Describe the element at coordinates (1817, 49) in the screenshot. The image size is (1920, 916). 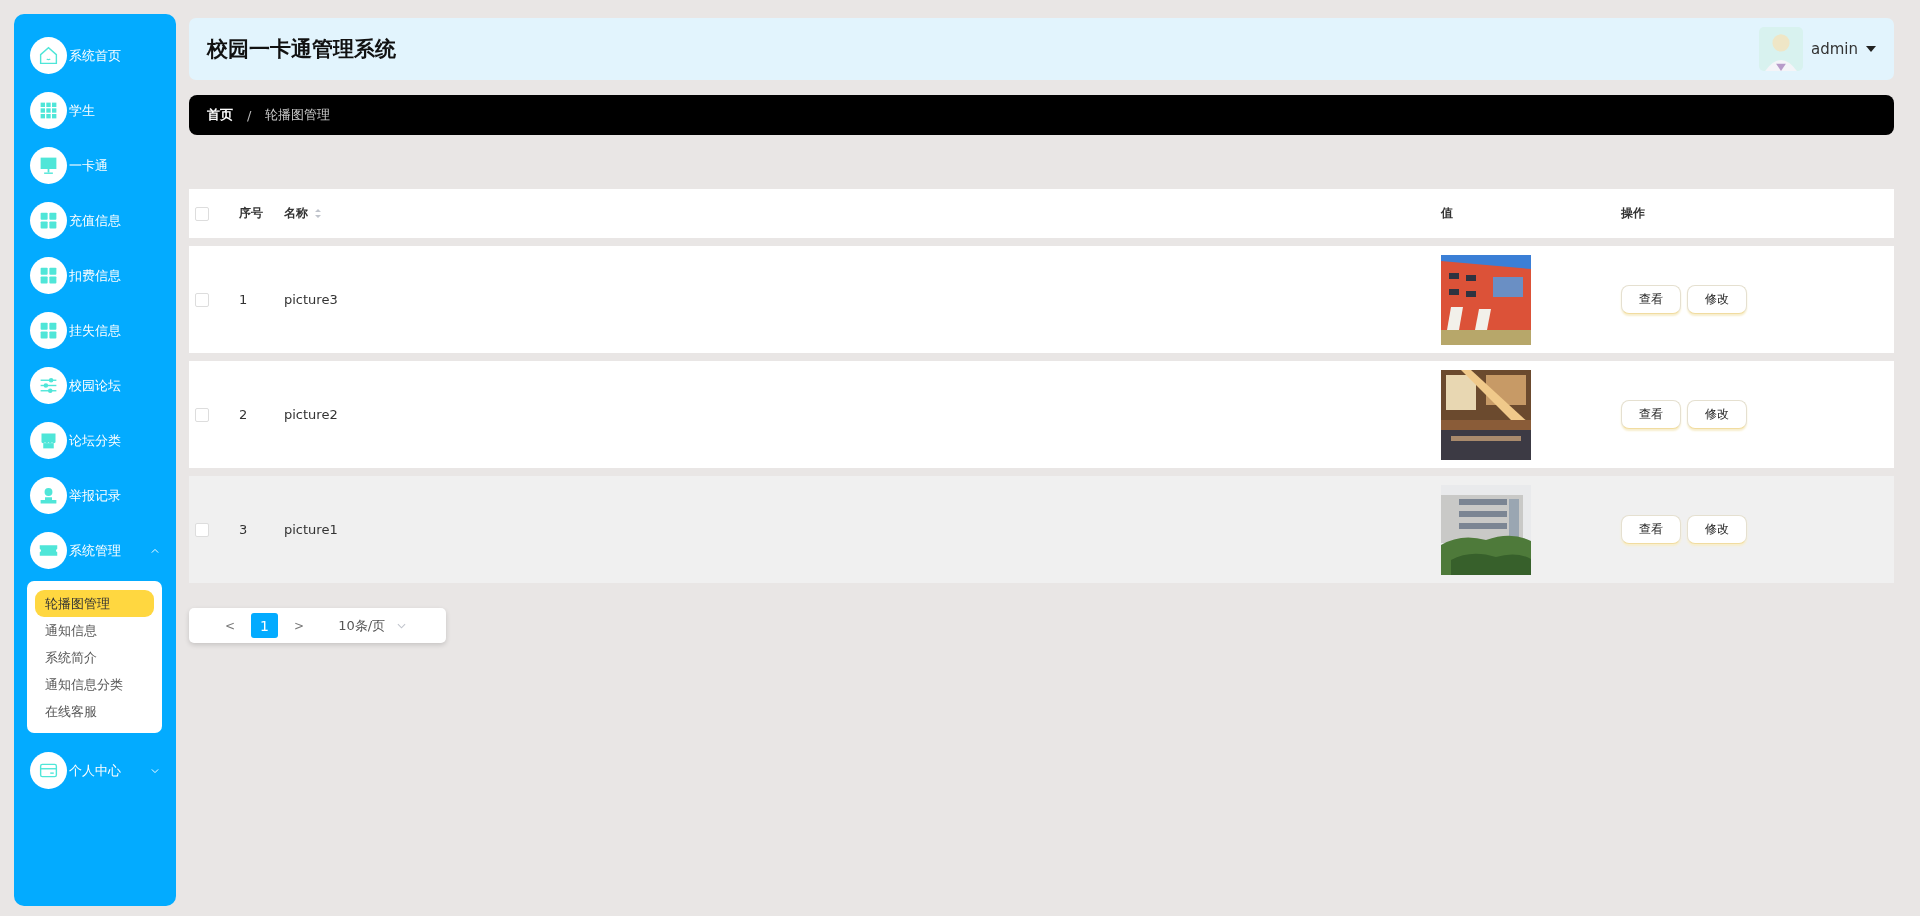
I see `user-menu: admin` at that location.